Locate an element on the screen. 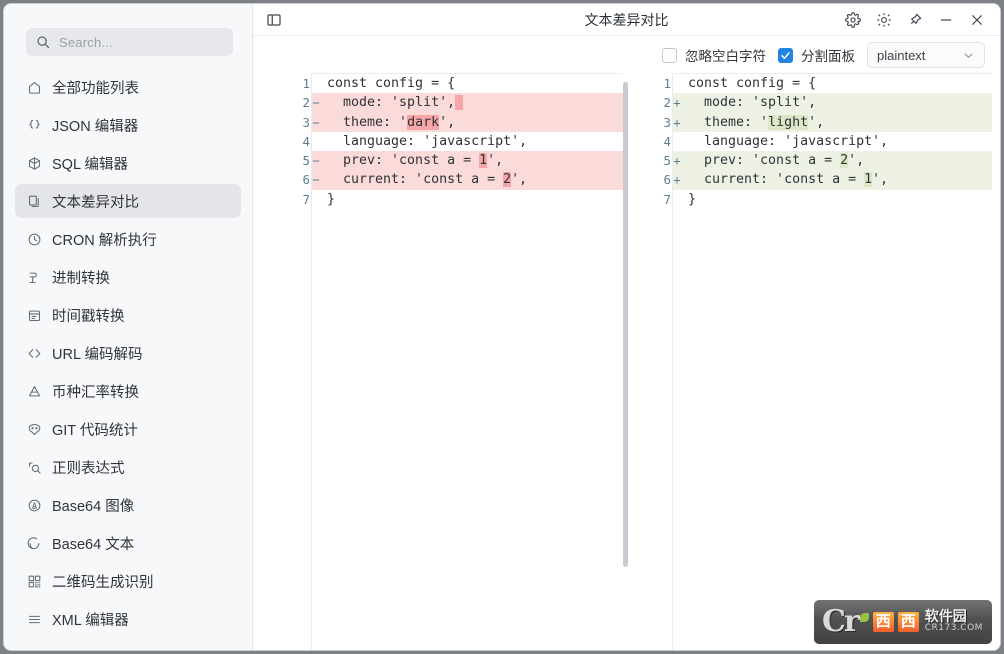 This screenshot has height=654, width=1004. home-icon is located at coordinates (34, 87).